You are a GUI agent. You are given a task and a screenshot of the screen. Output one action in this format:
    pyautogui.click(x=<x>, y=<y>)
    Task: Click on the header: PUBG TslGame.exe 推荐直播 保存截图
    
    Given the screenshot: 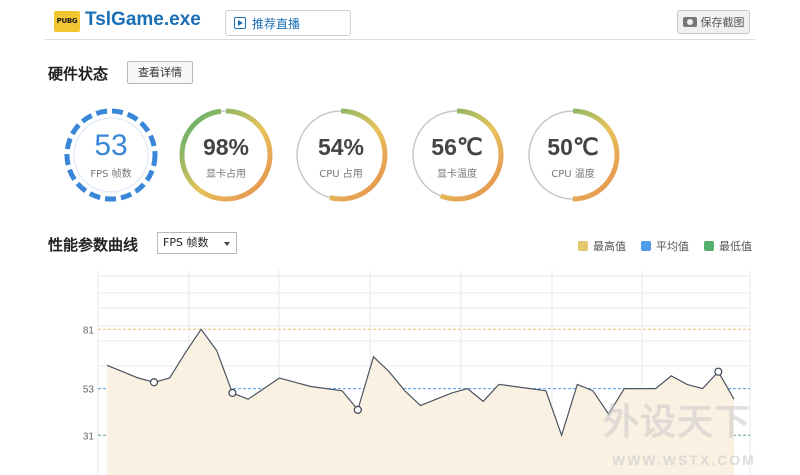 What is the action you would take?
    pyautogui.click(x=400, y=20)
    